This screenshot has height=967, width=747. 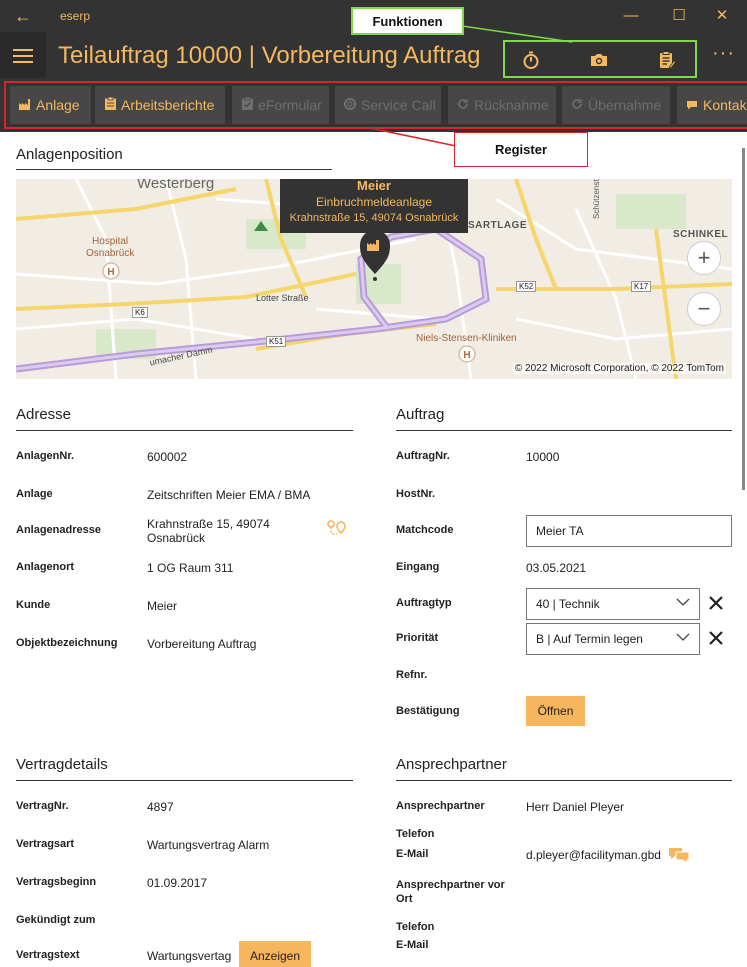 I want to click on field-value: 03.05.2021, so click(x=556, y=568).